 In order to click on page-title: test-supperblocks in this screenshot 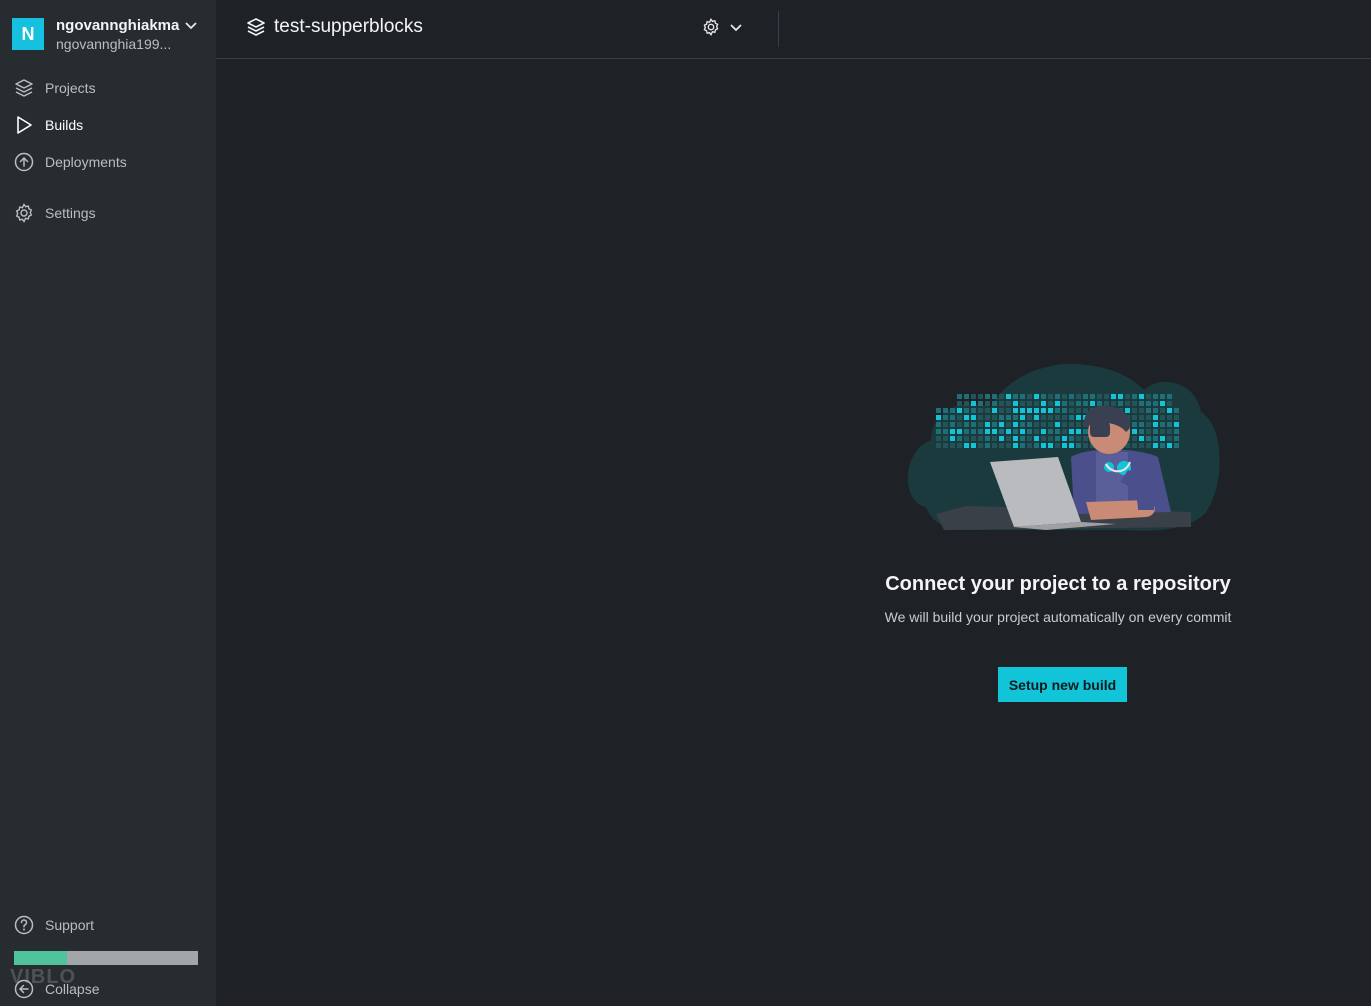, I will do `click(348, 26)`.